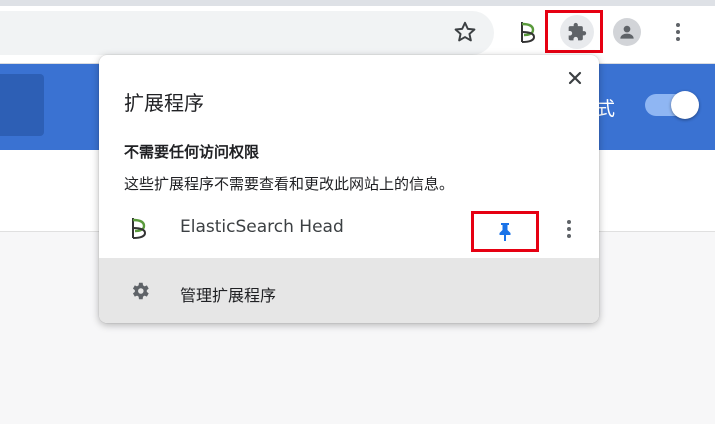 Image resolution: width=715 pixels, height=424 pixels. What do you see at coordinates (685, 105) in the screenshot?
I see `toggle-knob` at bounding box center [685, 105].